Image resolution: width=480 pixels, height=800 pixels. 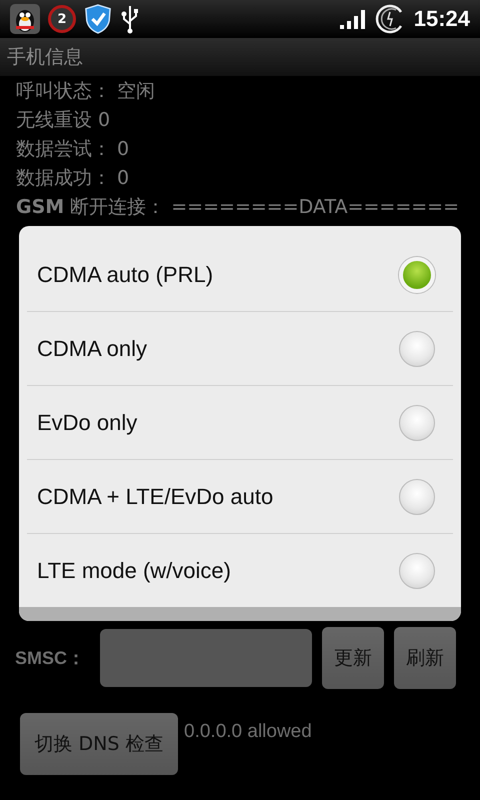 I want to click on option-label: CDMA auto (PRL), so click(x=125, y=275).